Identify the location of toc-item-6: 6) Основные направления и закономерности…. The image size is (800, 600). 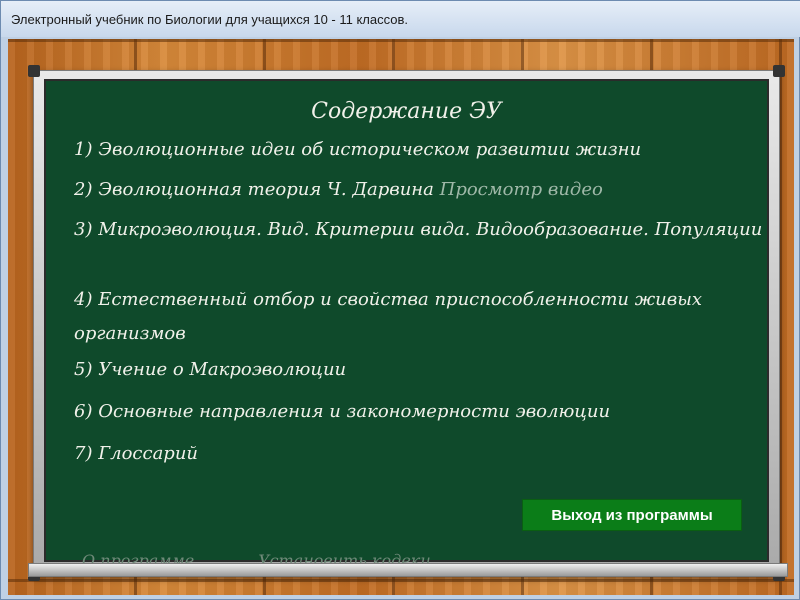
(419, 412).